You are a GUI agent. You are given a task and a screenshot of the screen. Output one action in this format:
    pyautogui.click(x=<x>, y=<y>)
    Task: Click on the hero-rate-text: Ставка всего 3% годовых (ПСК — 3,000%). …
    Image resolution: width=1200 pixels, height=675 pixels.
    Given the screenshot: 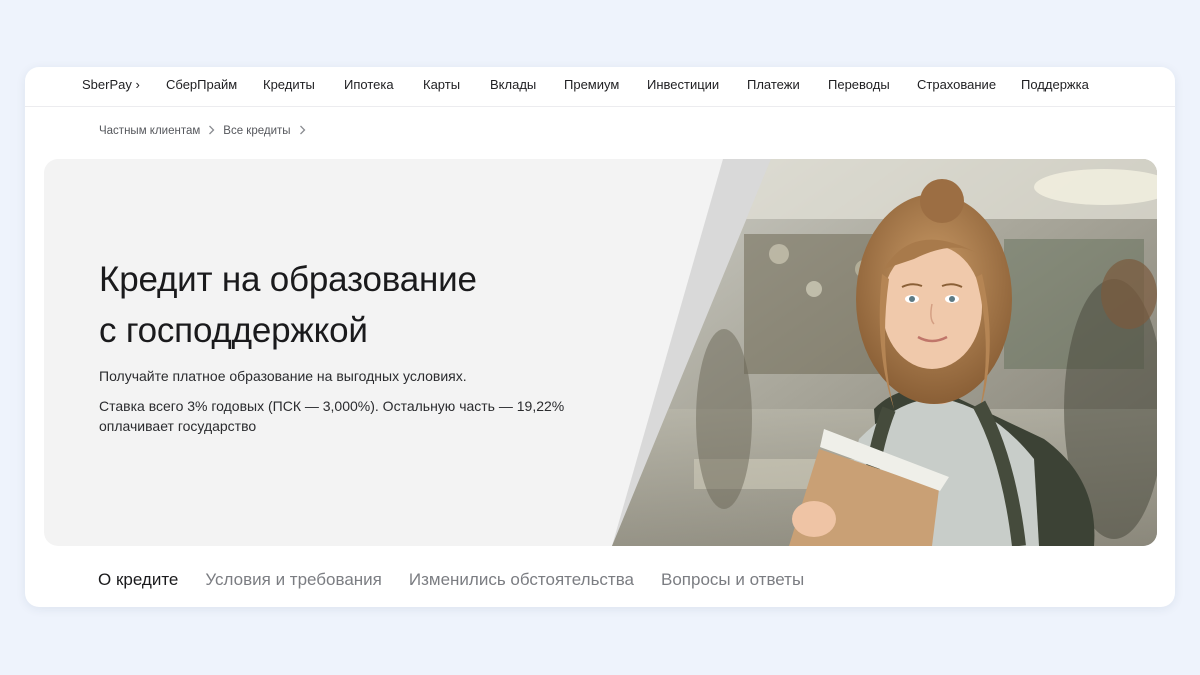 What is the action you would take?
    pyautogui.click(x=332, y=416)
    